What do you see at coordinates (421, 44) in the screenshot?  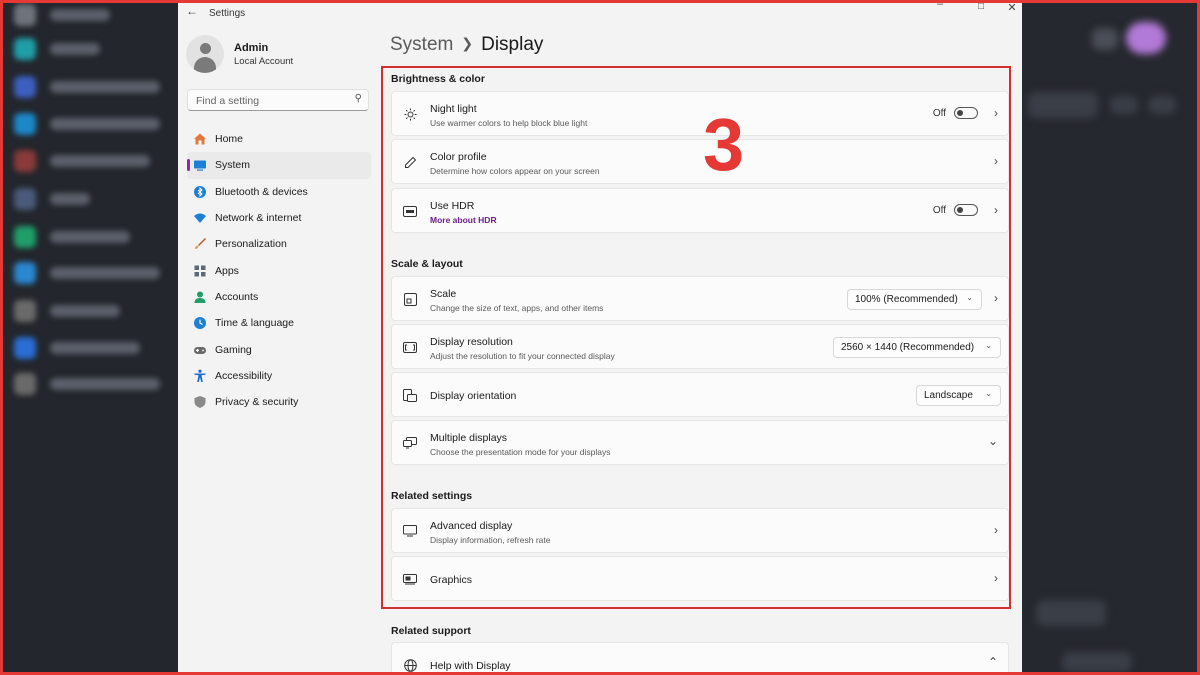 I see `breadcrumb-parent-link: System` at bounding box center [421, 44].